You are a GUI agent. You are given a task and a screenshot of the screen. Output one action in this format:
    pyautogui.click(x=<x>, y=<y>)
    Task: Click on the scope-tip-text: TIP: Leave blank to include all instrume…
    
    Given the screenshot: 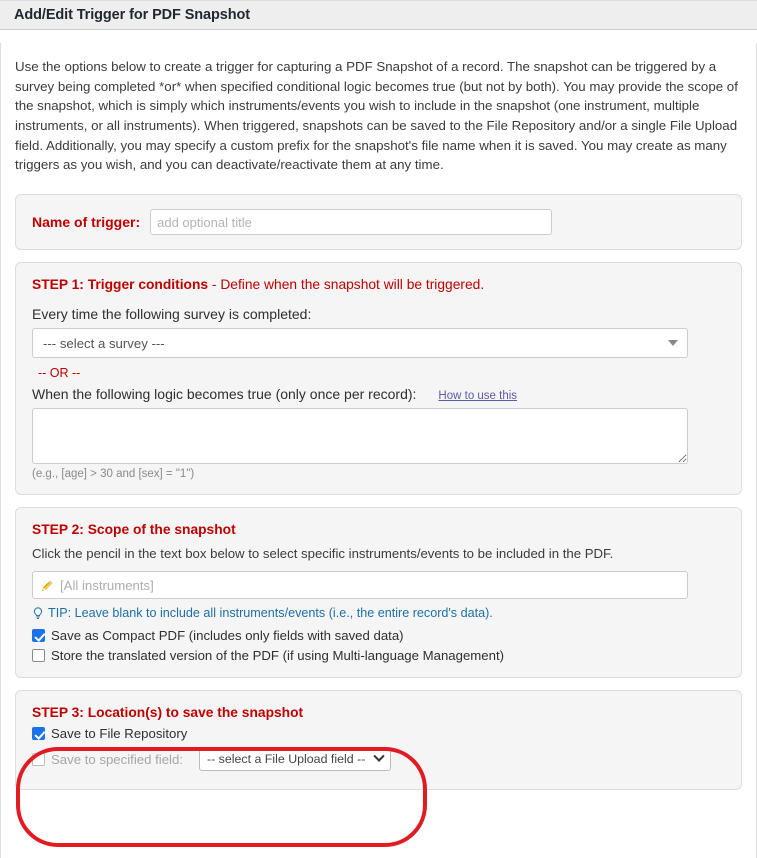 What is the action you would take?
    pyautogui.click(x=270, y=613)
    